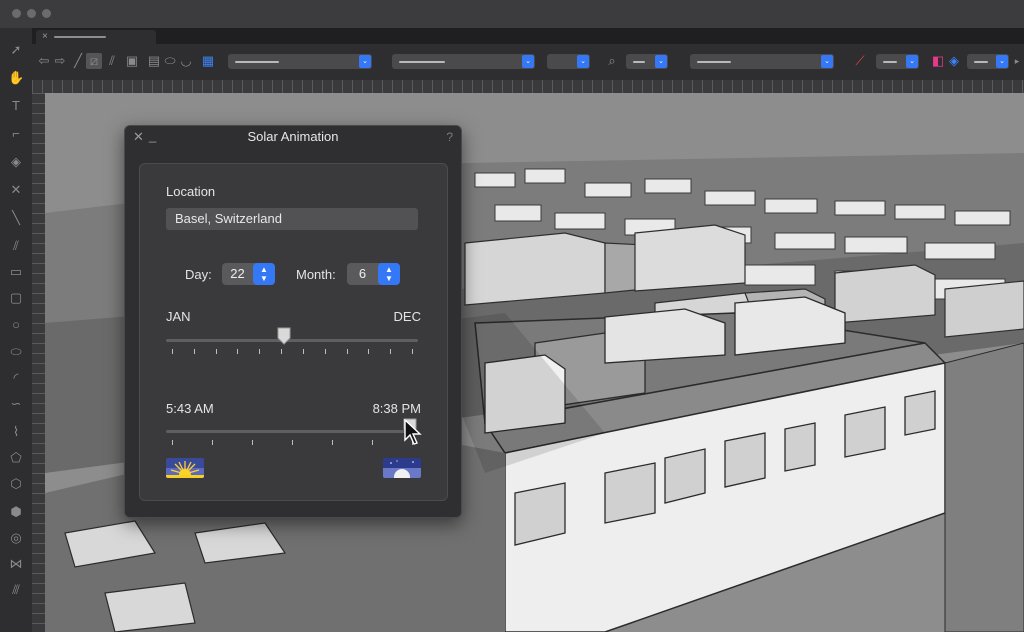 The height and width of the screenshot is (632, 1024). I want to click on moonrise-icon, so click(402, 468).